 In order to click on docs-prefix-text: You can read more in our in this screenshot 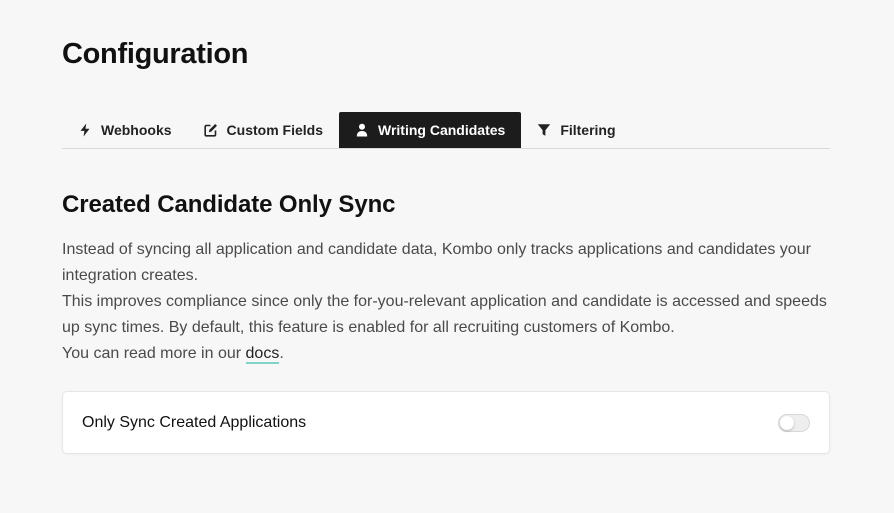, I will do `click(154, 353)`.